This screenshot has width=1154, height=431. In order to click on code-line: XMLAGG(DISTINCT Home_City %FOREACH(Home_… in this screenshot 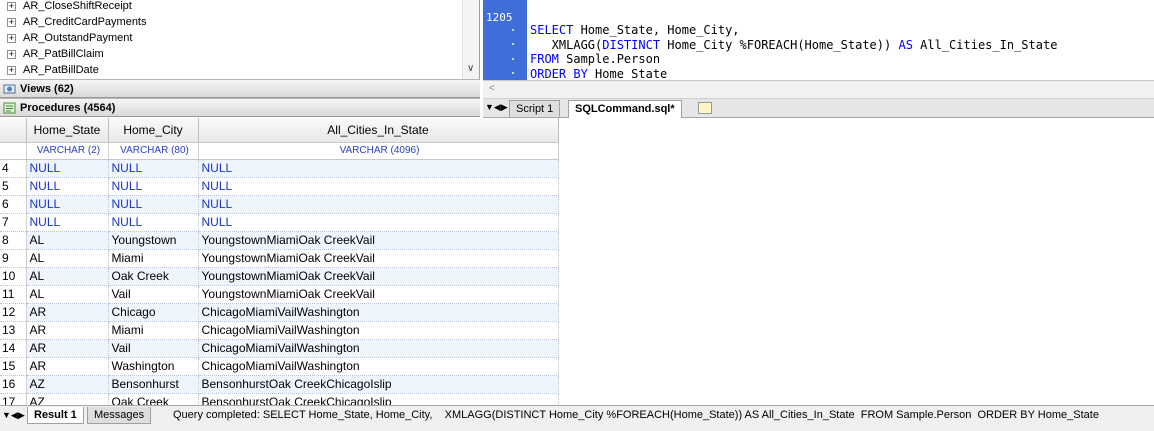, I will do `click(794, 45)`.